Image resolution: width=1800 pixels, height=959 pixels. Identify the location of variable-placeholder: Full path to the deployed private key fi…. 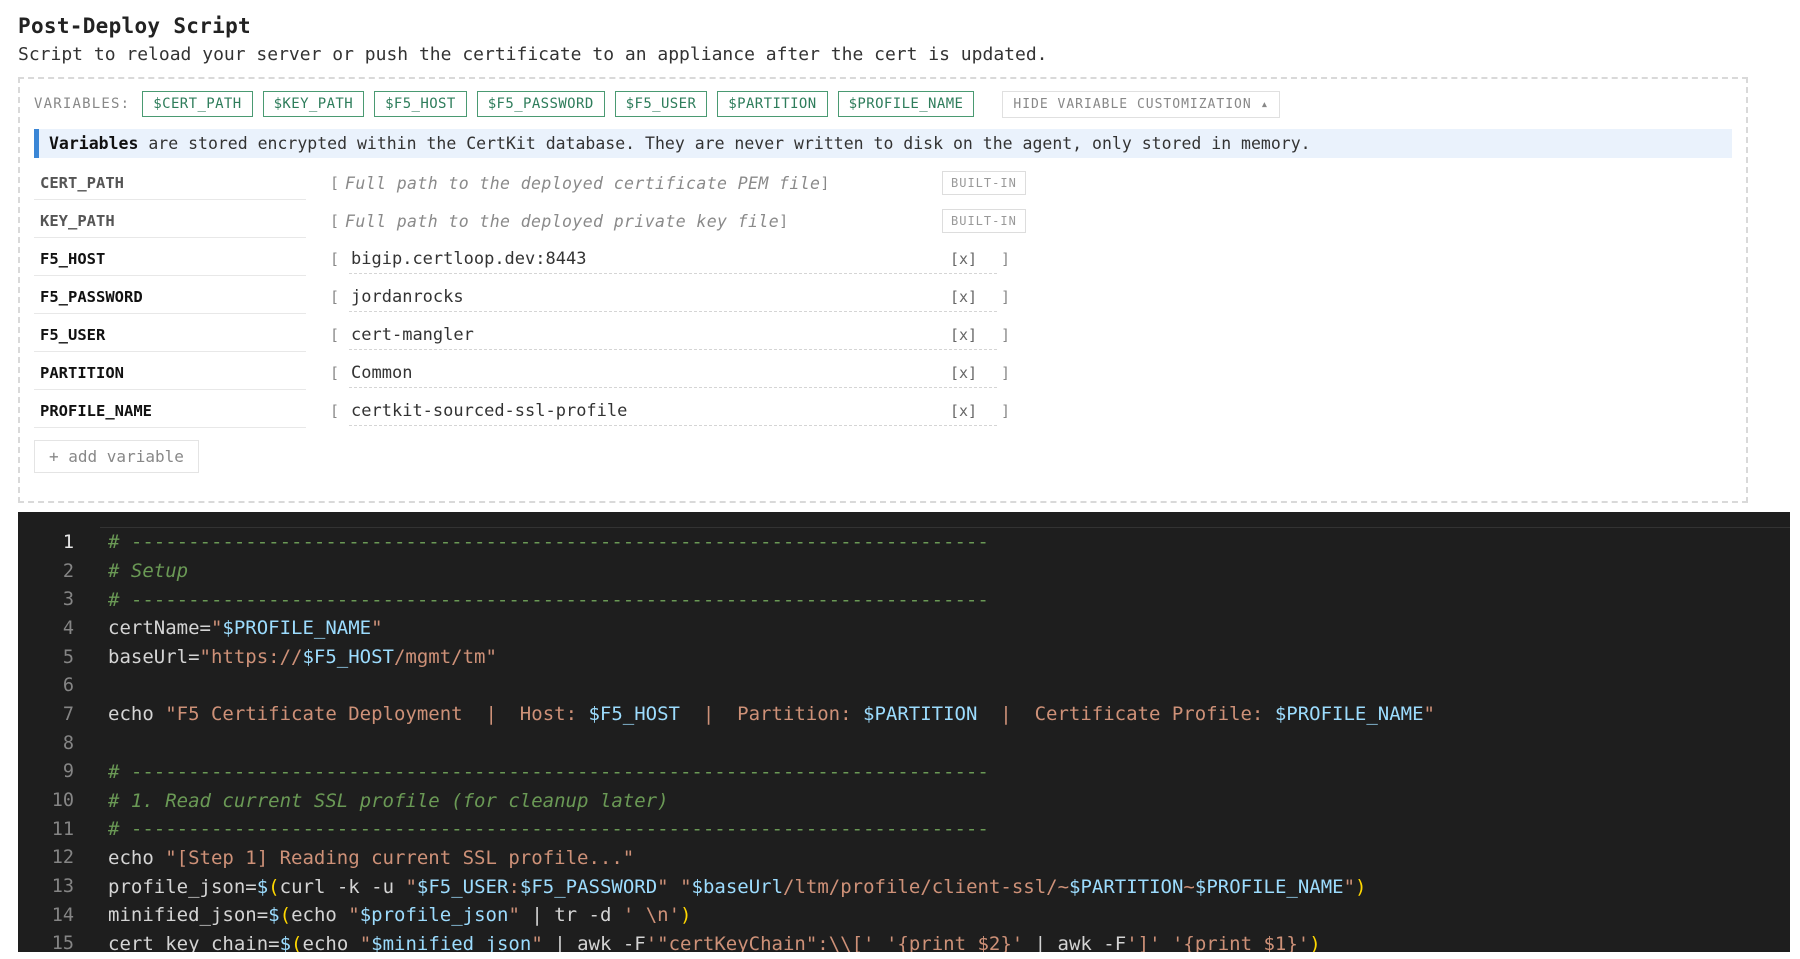
(562, 221).